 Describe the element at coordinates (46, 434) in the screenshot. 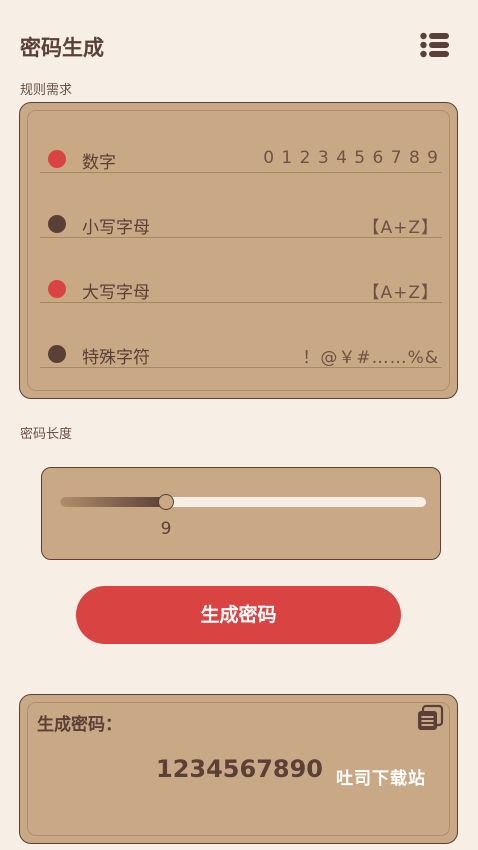

I see `length-section-label: 密码长度` at that location.